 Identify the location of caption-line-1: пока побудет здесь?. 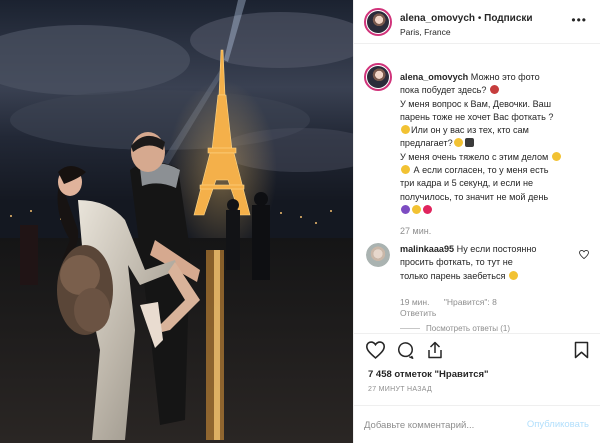
(496, 90).